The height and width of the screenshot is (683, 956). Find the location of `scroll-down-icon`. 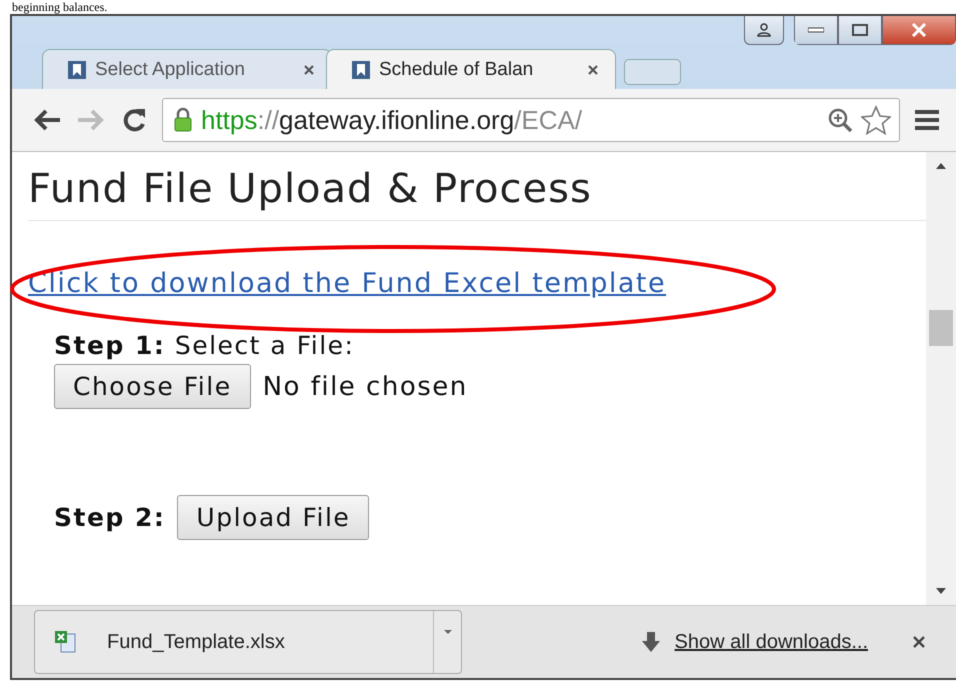

scroll-down-icon is located at coordinates (941, 591).